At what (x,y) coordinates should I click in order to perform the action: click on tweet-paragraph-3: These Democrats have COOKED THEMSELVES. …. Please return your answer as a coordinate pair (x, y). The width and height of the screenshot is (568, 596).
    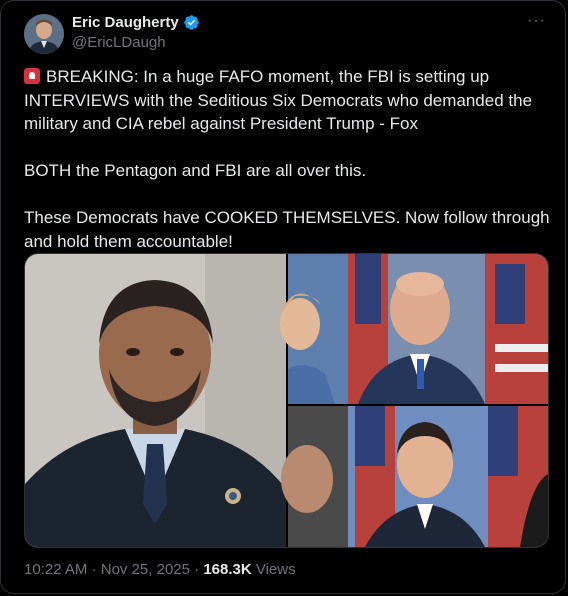
    Looking at the image, I should click on (287, 229).